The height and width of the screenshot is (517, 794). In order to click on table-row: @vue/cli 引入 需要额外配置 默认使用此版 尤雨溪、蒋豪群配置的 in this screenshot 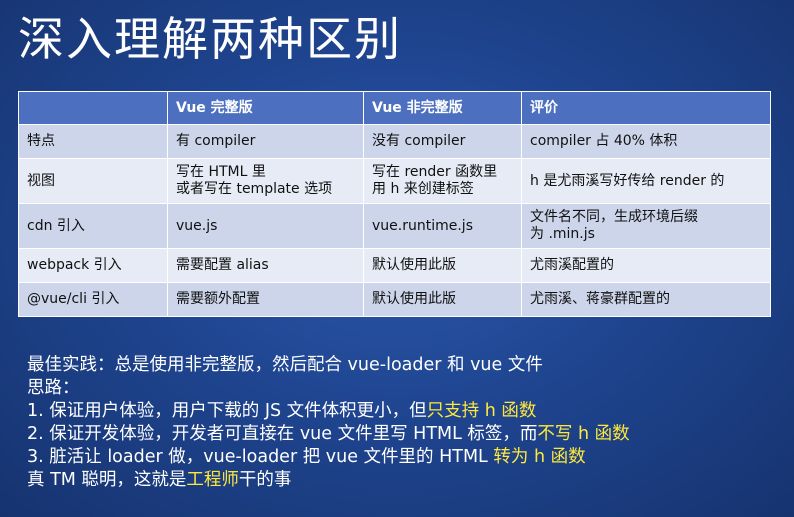, I will do `click(394, 299)`.